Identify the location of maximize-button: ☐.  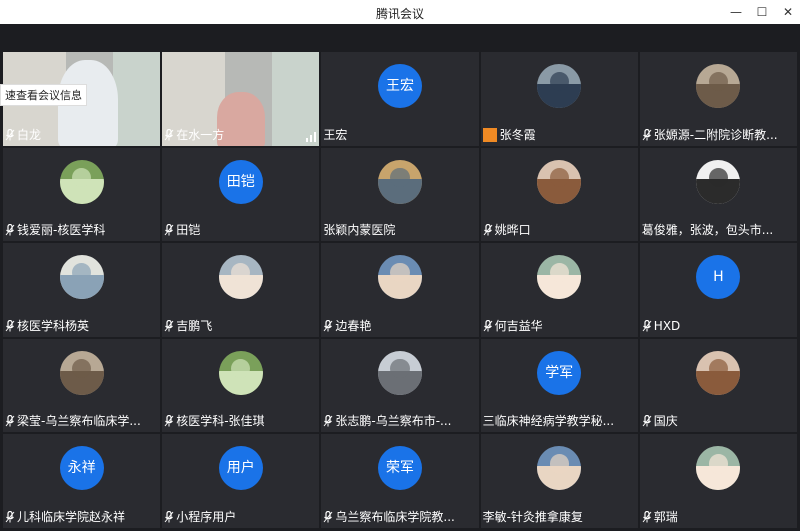
(762, 12).